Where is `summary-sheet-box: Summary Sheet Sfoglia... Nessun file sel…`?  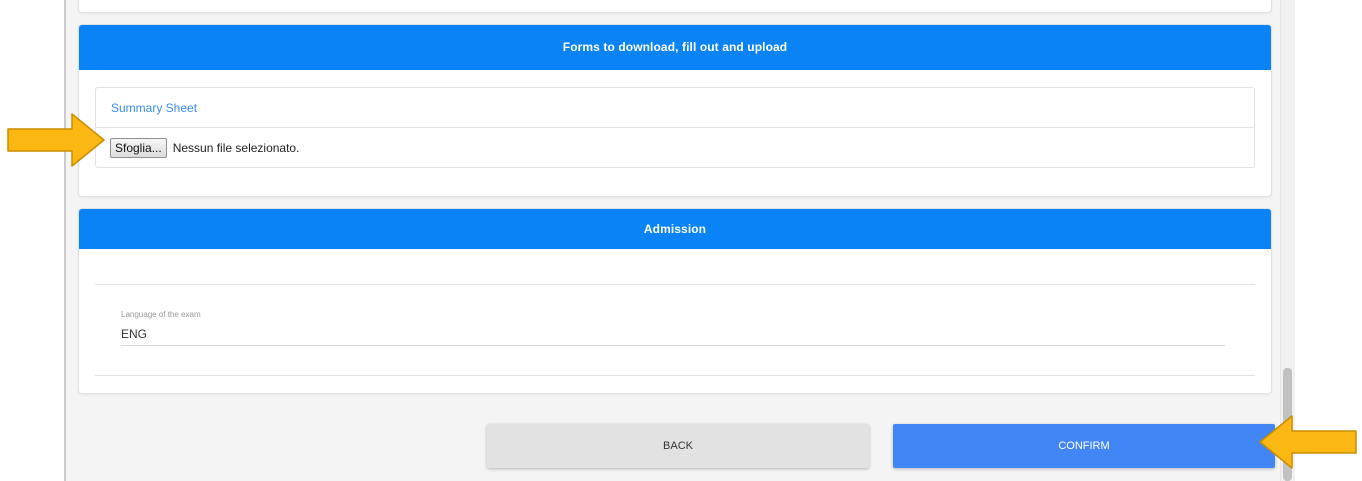
summary-sheet-box: Summary Sheet Sfoglia... Nessun file sel… is located at coordinates (675, 127).